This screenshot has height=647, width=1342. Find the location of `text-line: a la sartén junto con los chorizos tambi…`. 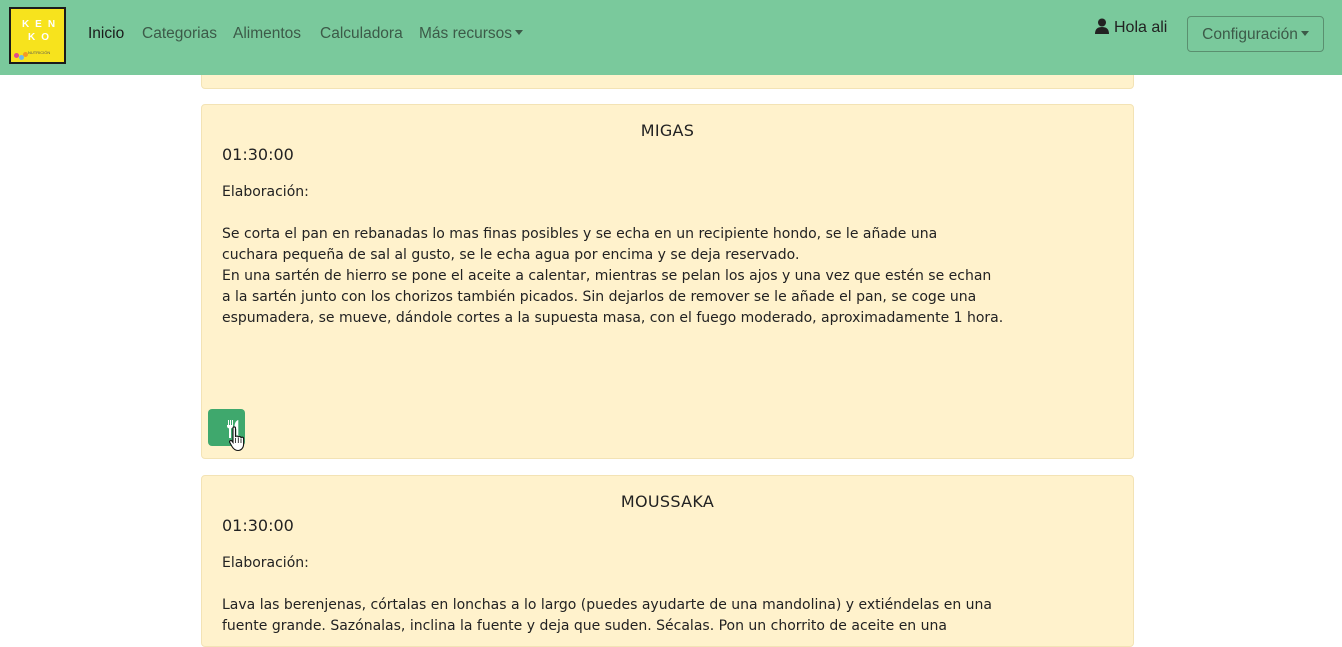

text-line: a la sartén junto con los chorizos tambi… is located at coordinates (599, 297).